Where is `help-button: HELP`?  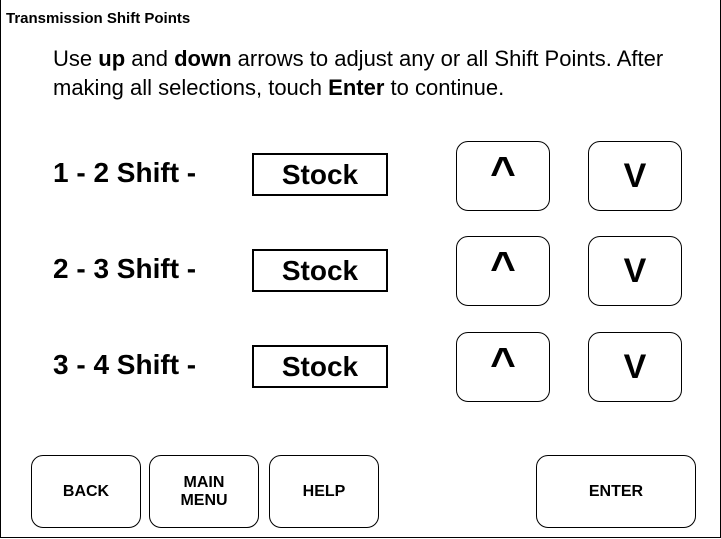
help-button: HELP is located at coordinates (324, 491).